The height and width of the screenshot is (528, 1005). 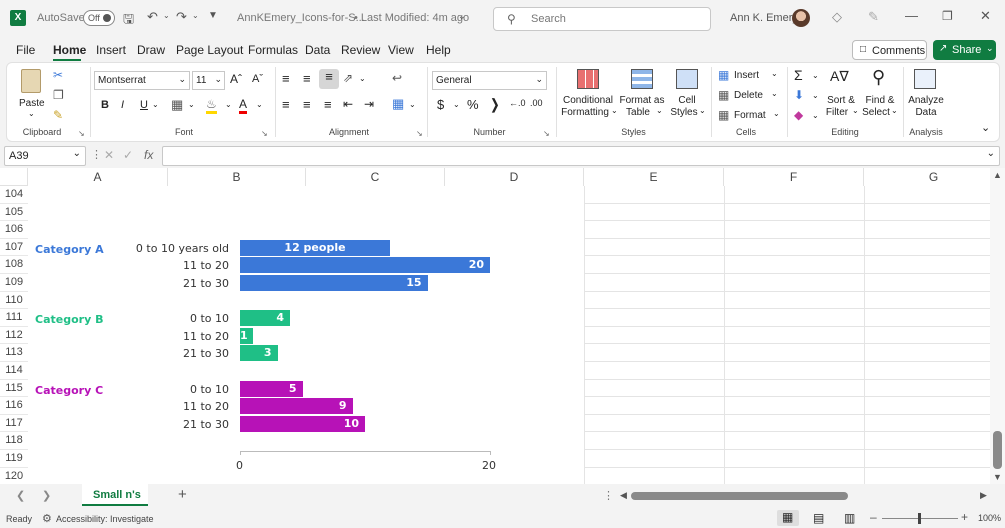 I want to click on format-painter-icon: ✎, so click(x=58, y=115).